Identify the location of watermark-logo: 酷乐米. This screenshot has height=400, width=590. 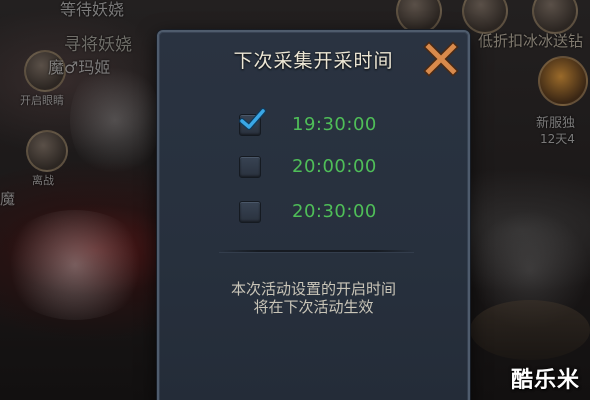
(545, 380).